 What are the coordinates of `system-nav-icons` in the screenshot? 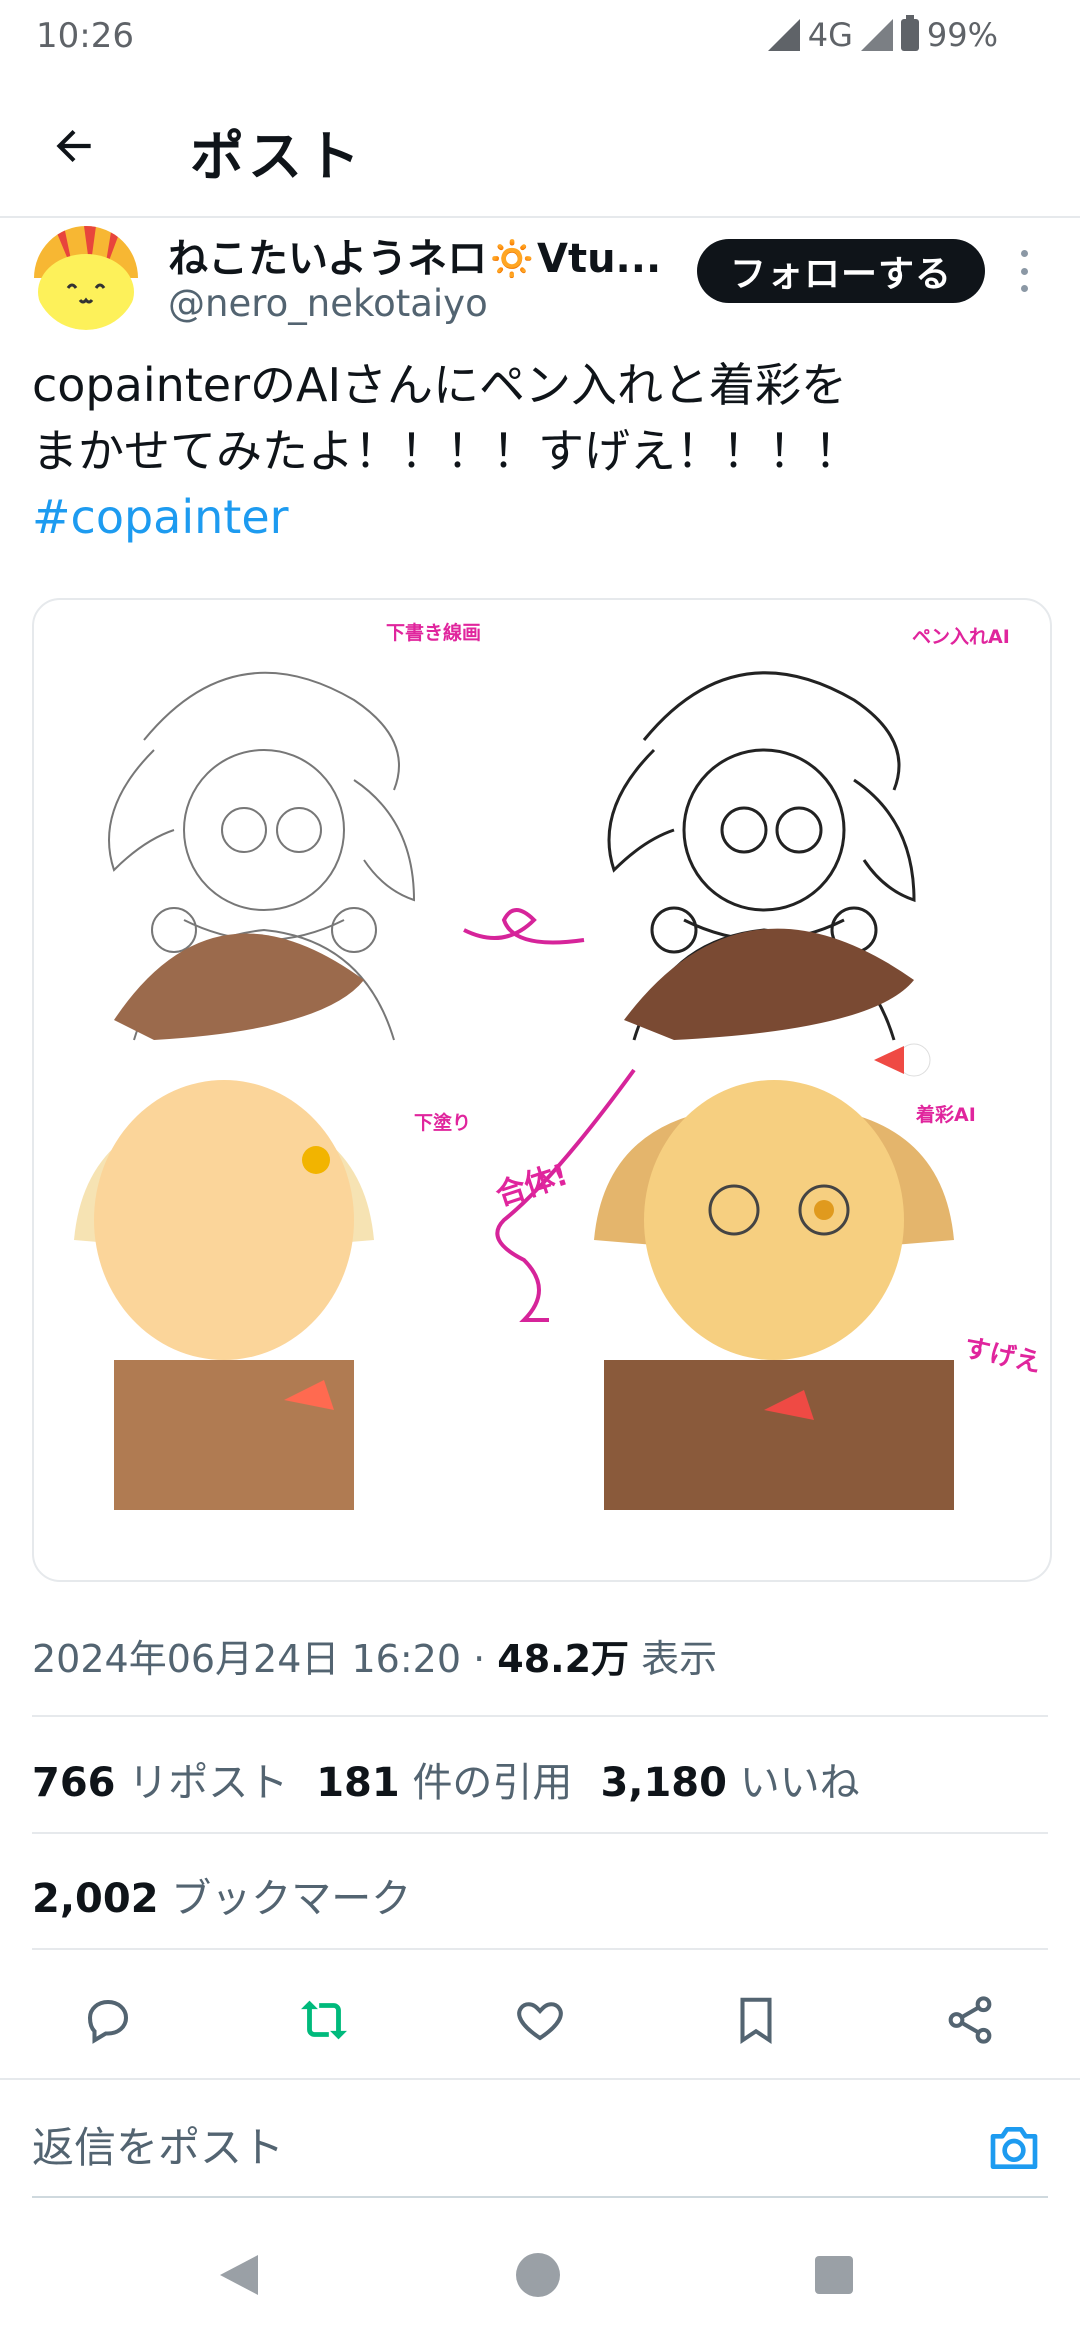 It's located at (536, 2275).